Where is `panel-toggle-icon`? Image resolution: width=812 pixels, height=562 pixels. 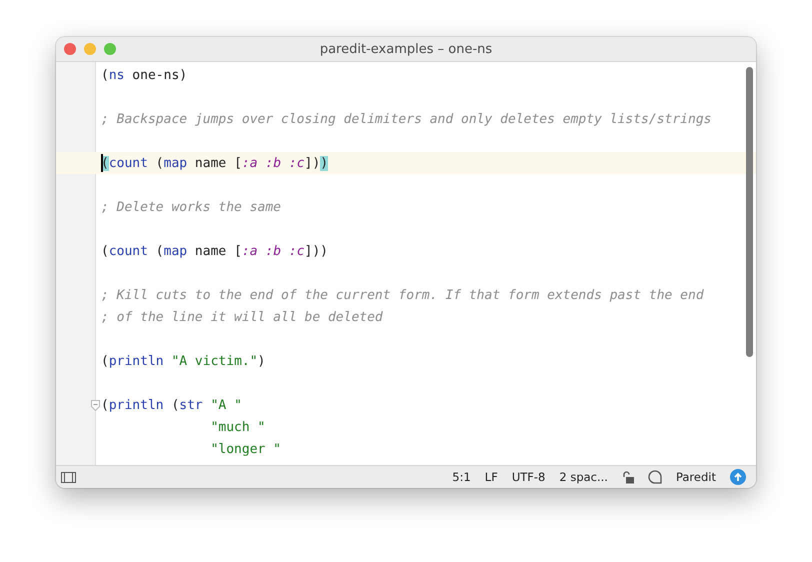
panel-toggle-icon is located at coordinates (68, 477).